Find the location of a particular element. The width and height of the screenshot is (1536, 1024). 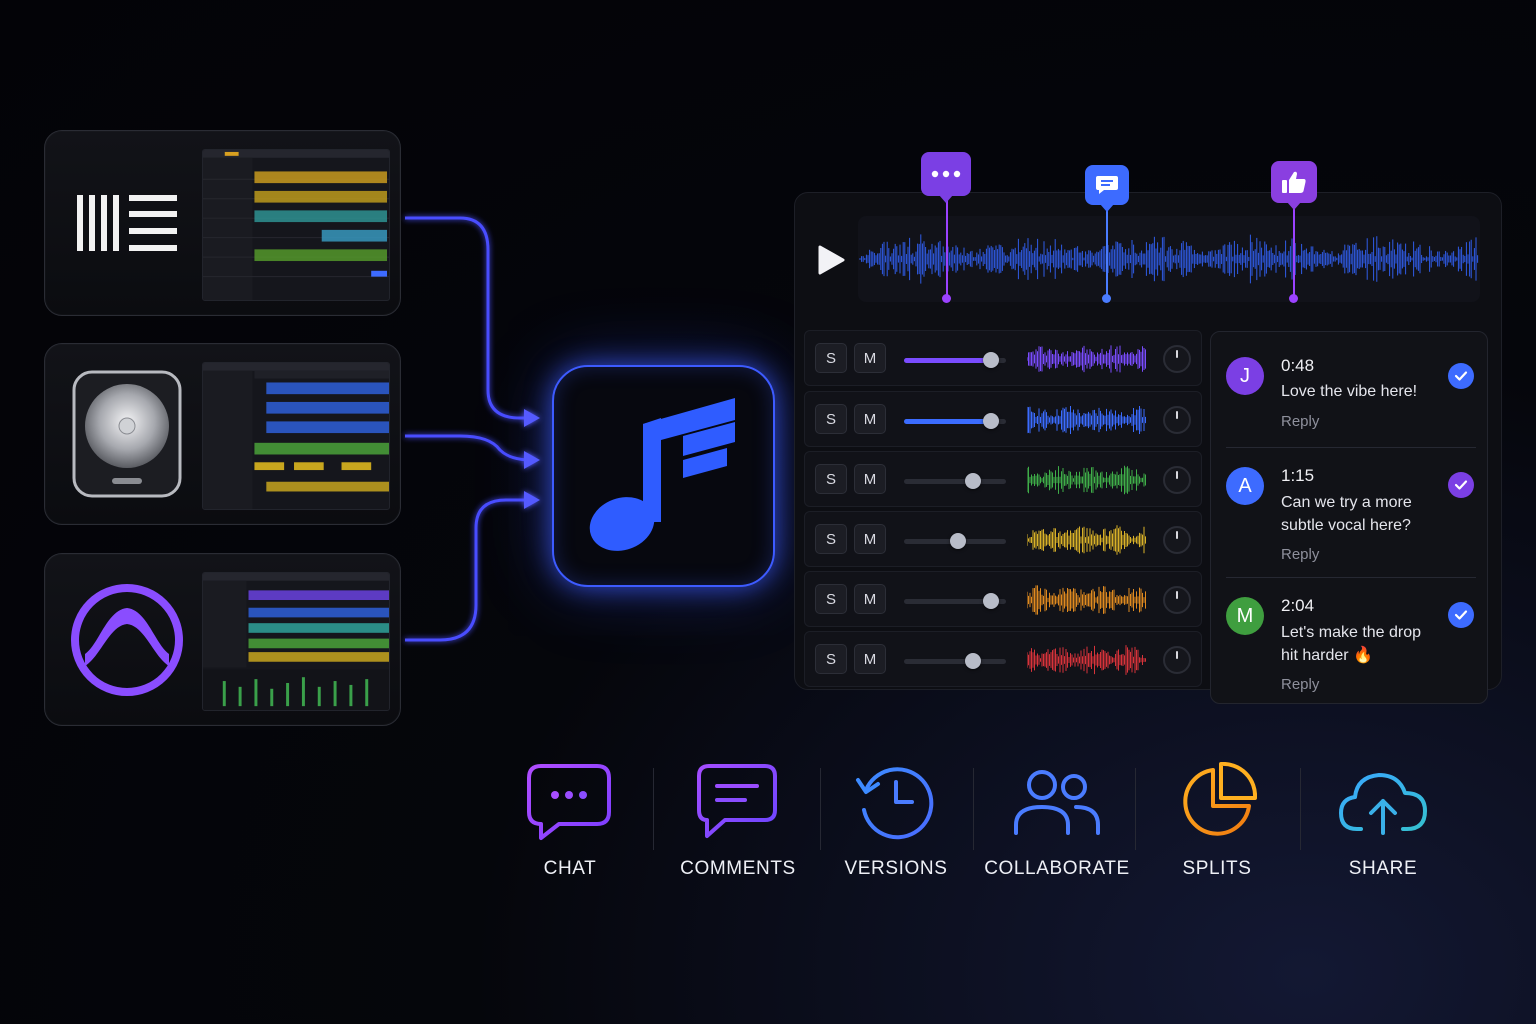

ableton-logo is located at coordinates (127, 223).